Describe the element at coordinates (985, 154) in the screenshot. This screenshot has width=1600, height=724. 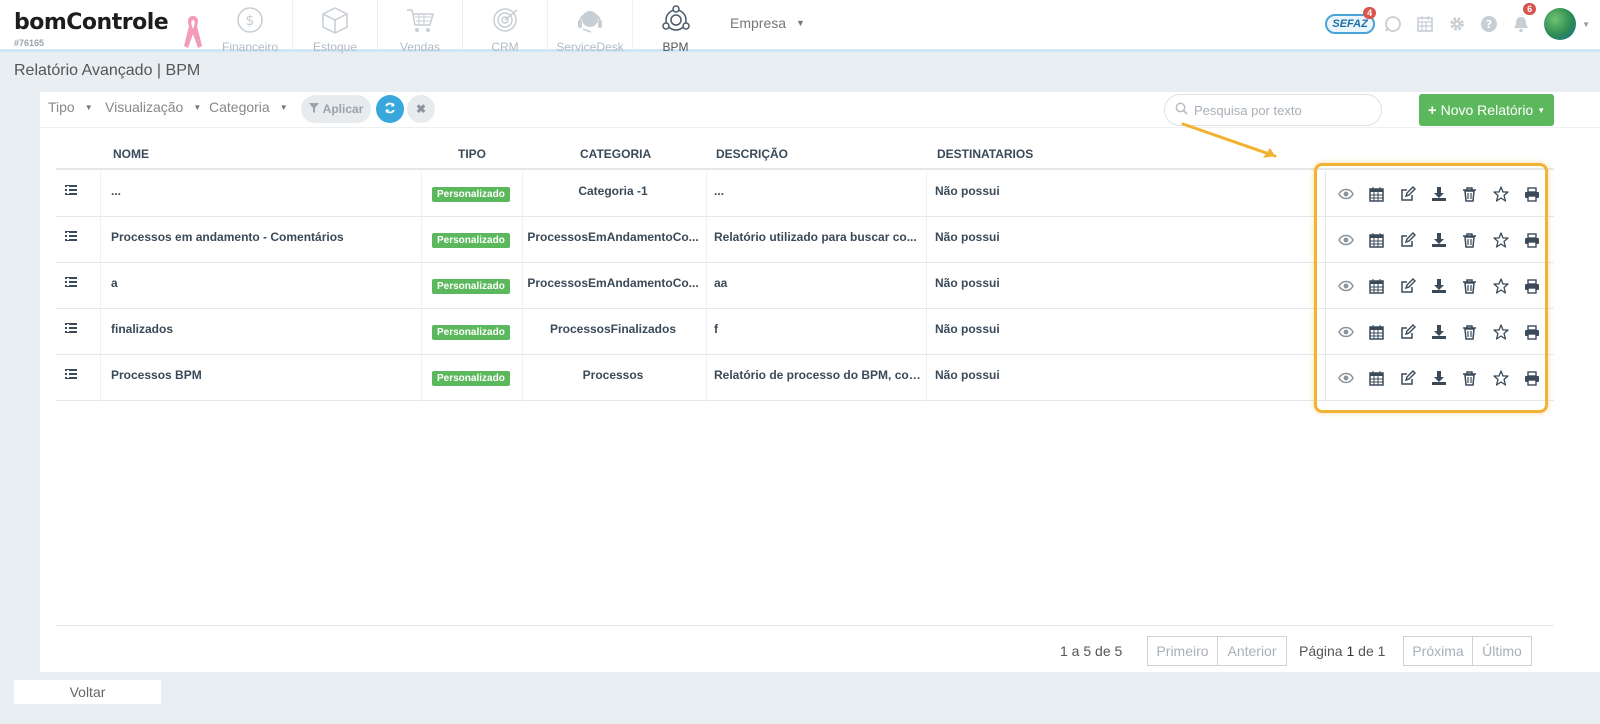
I see `column-header-destinatarios: DESTINATARIOS` at that location.